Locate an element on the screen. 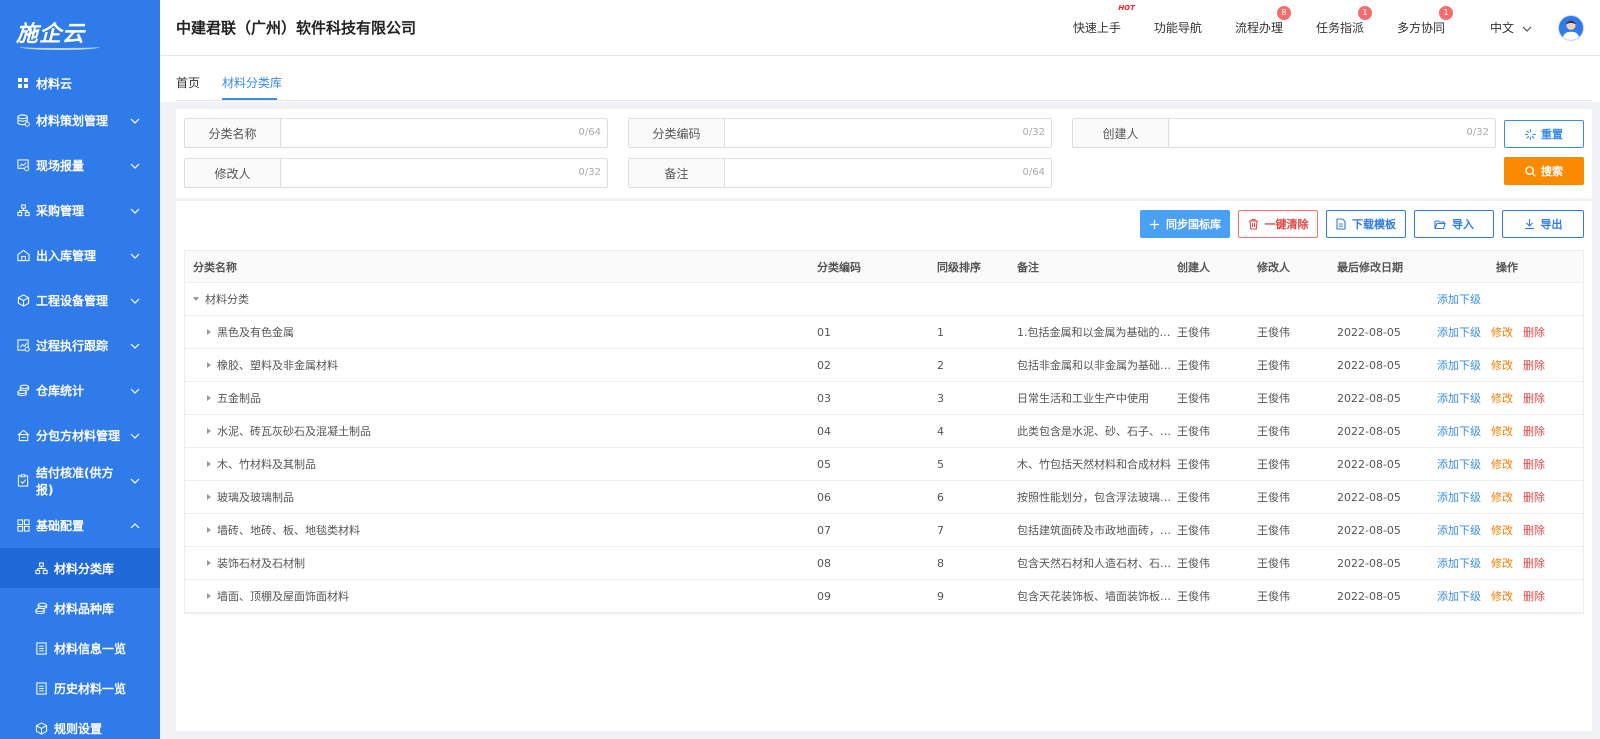 The image size is (1600, 739). sidebar-item: 采购管理 is located at coordinates (80, 210).